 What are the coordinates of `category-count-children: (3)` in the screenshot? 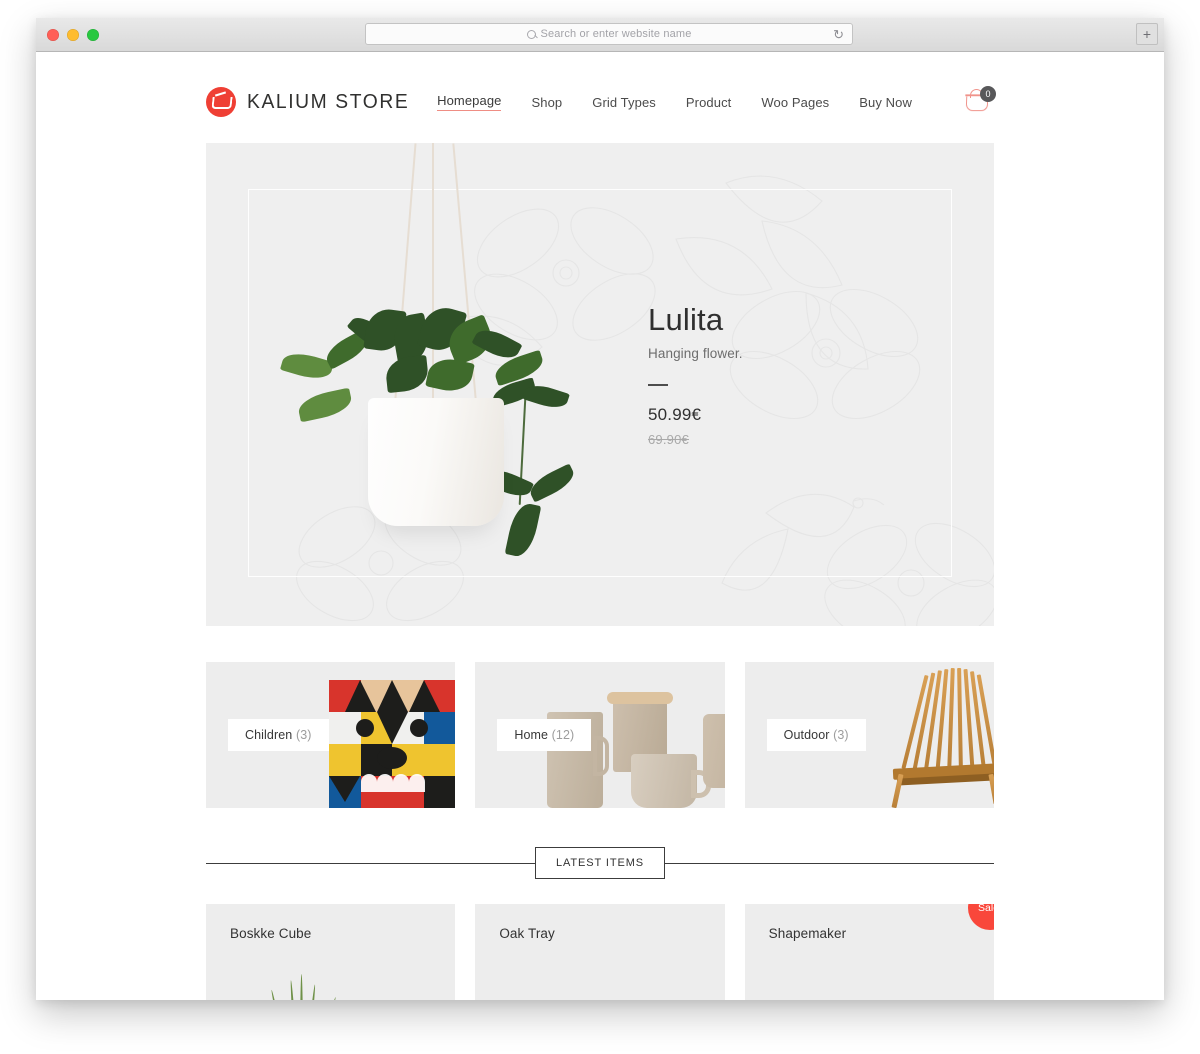 It's located at (303, 735).